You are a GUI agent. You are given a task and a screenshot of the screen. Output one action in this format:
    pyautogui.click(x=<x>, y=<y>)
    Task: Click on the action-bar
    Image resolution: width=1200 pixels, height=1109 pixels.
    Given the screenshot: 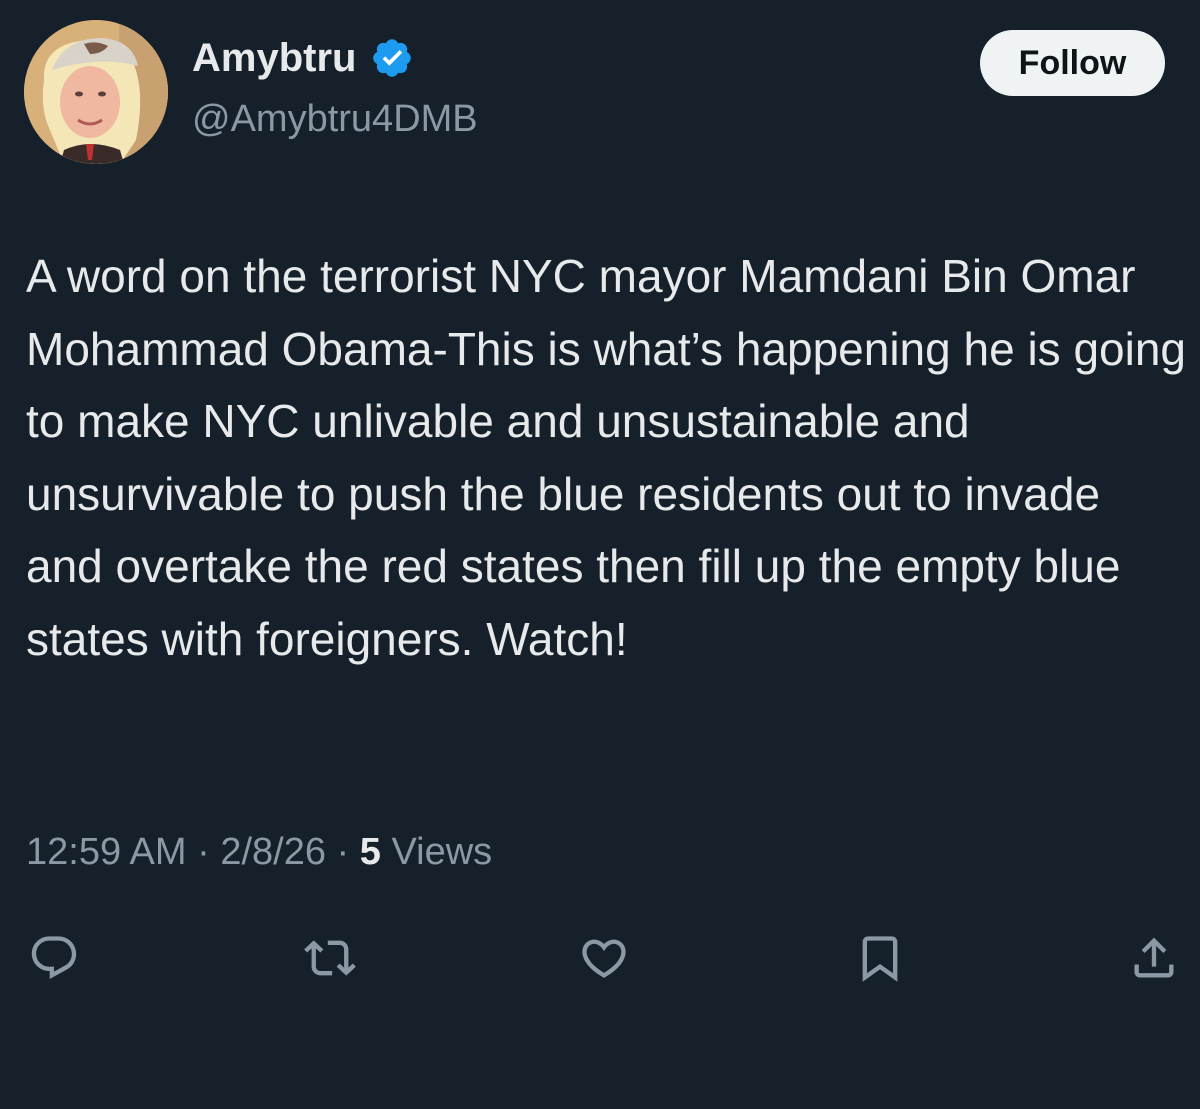 What is the action you would take?
    pyautogui.click(x=600, y=958)
    